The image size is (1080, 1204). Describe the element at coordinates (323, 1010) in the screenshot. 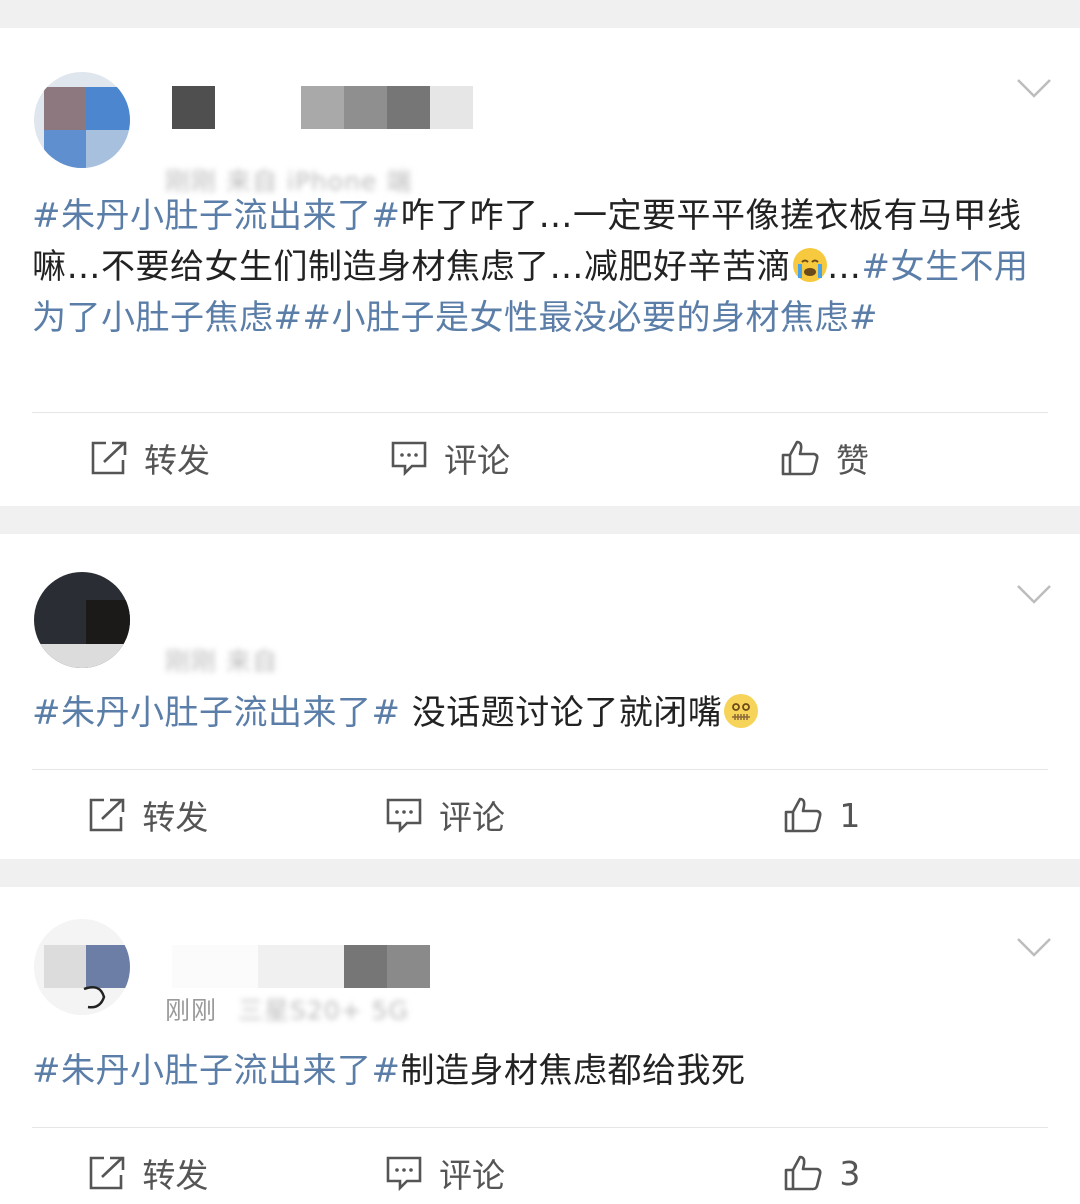

I see `post-source-blurred: 三星S20+ 5G` at that location.